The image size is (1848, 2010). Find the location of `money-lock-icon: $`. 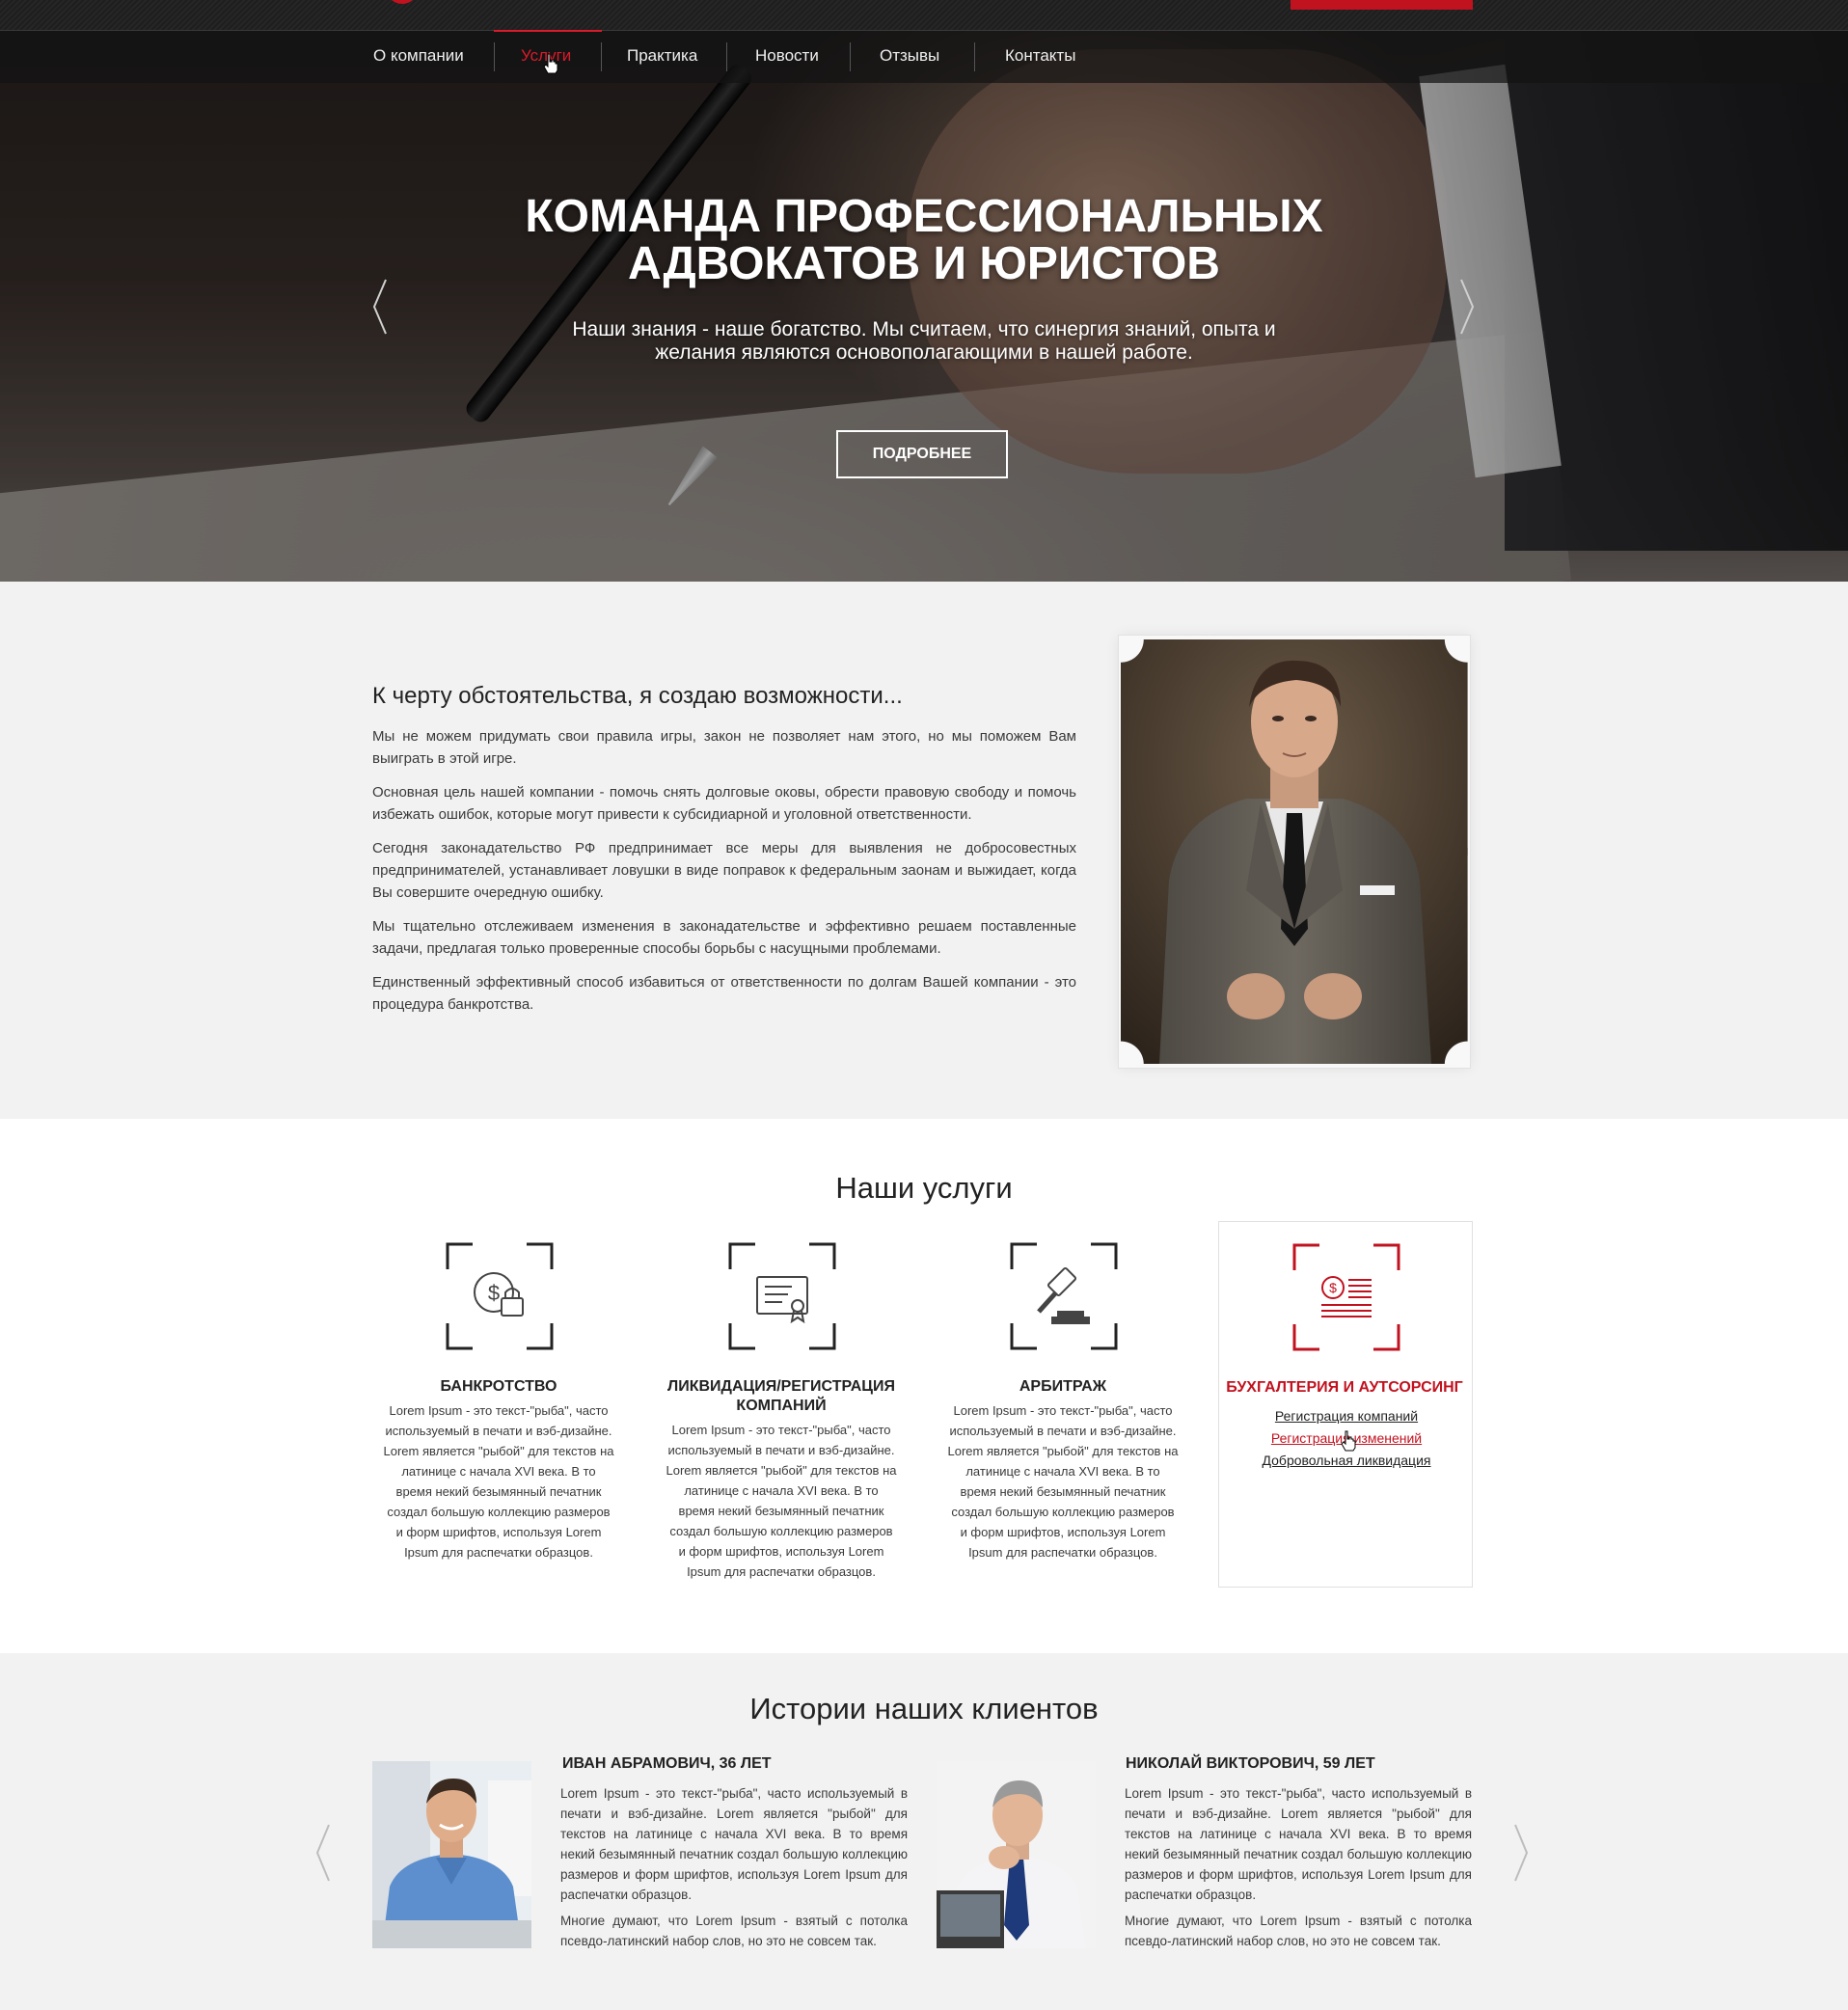

money-lock-icon: $ is located at coordinates (500, 1296).